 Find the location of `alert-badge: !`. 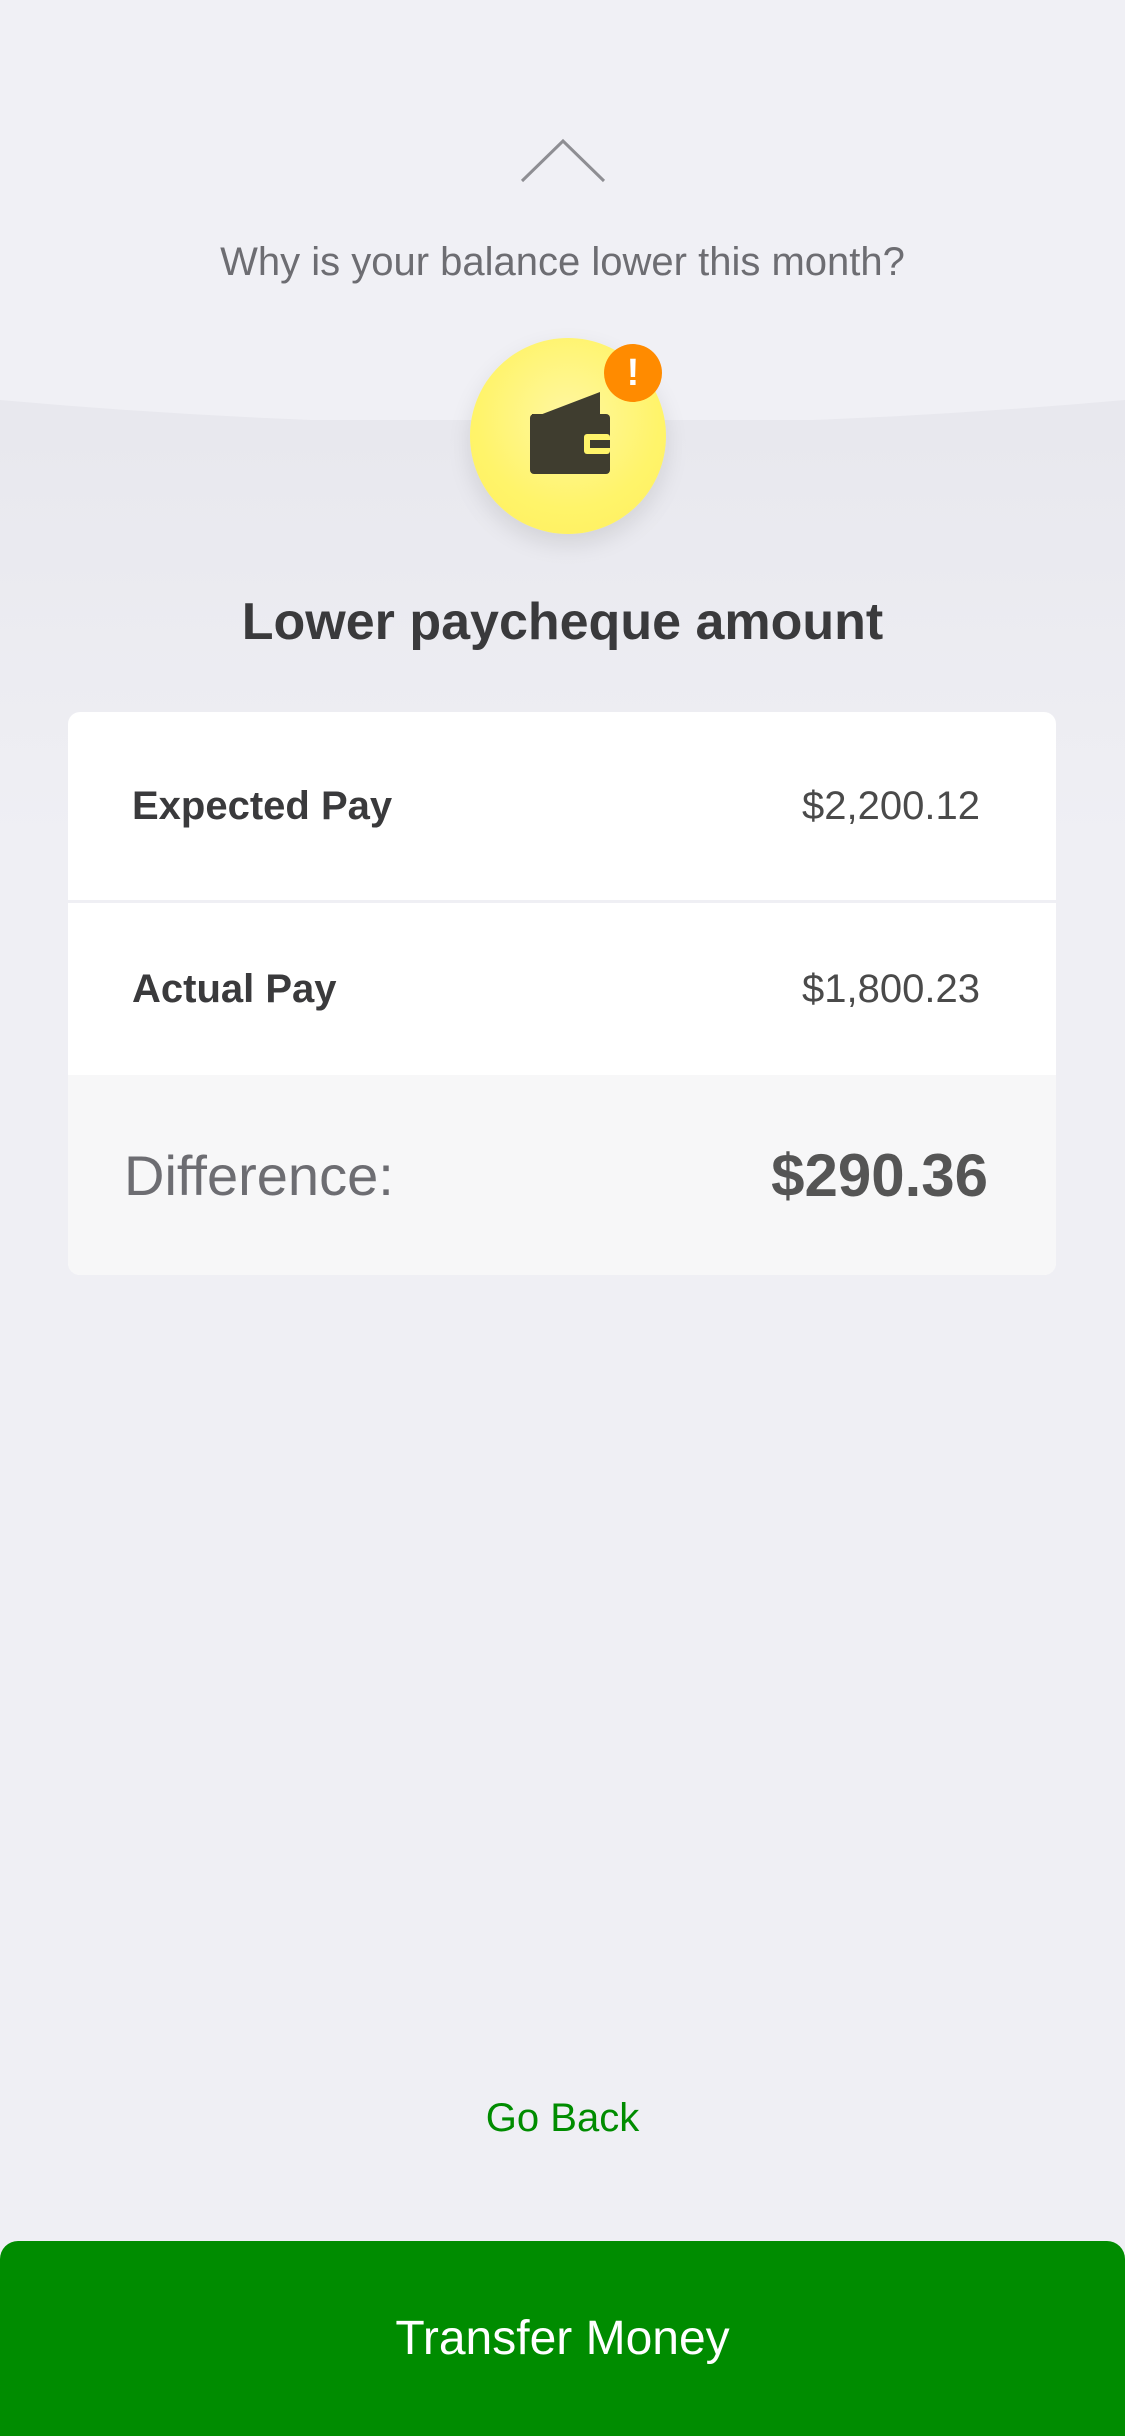

alert-badge: ! is located at coordinates (633, 373).